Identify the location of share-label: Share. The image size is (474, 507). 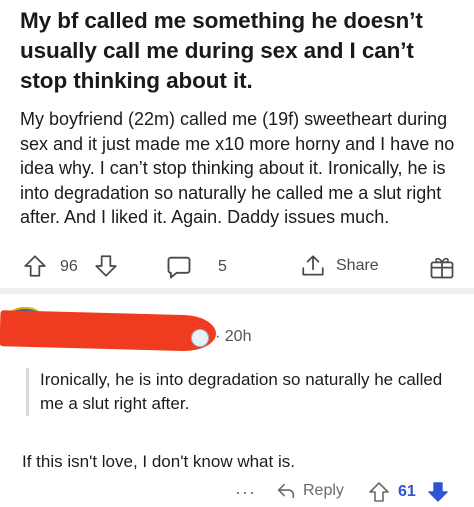
(357, 265).